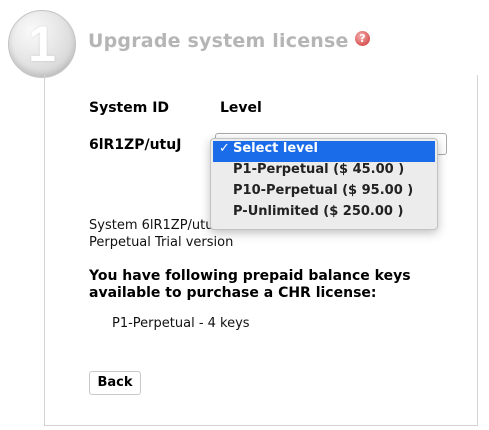 The height and width of the screenshot is (430, 489). What do you see at coordinates (218, 41) in the screenshot?
I see `page-title: Upgrade system license` at bounding box center [218, 41].